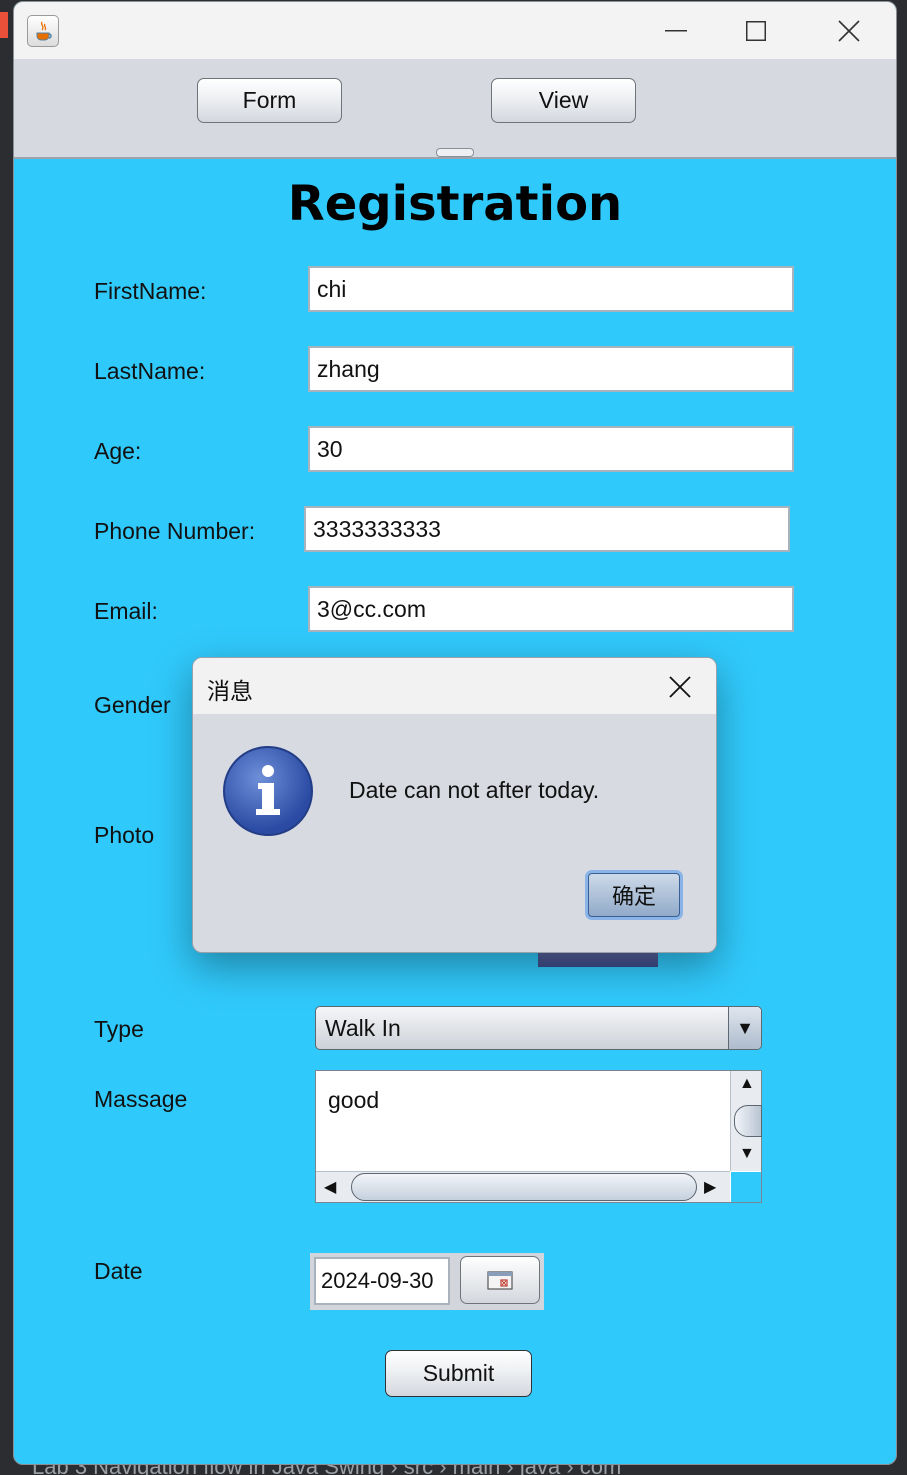  I want to click on phone-field: 3333333333, so click(547, 529).